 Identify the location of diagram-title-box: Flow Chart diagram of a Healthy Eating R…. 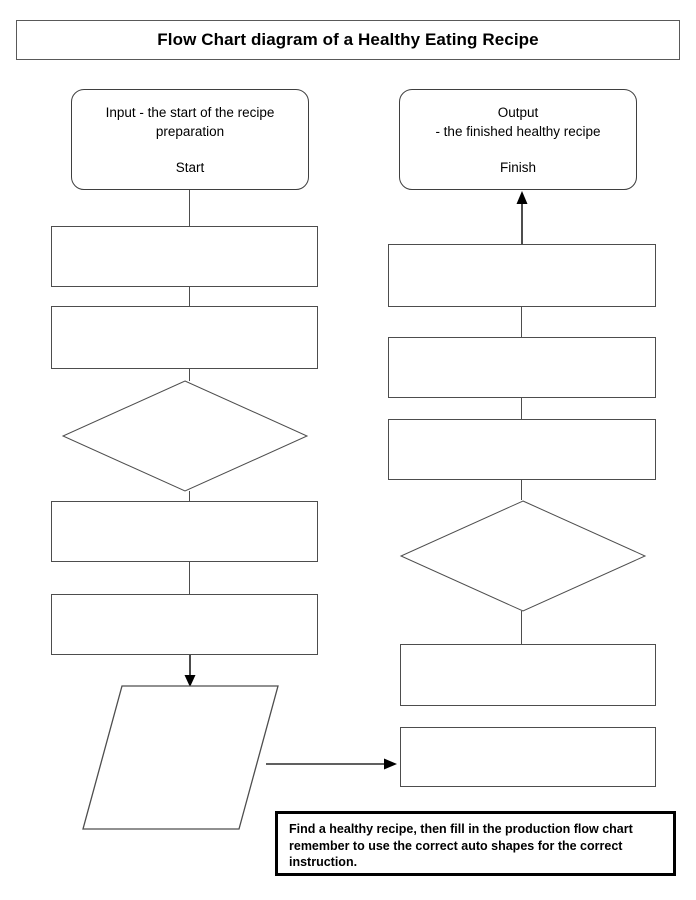
(348, 40).